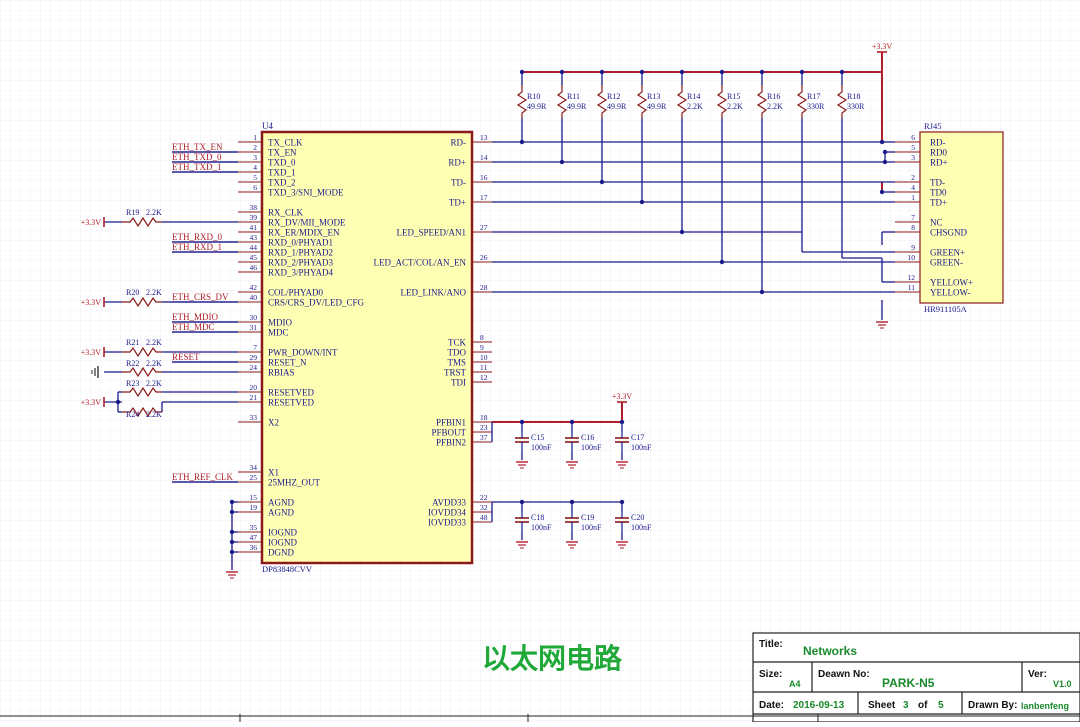 Image resolution: width=1080 pixels, height=727 pixels. Describe the element at coordinates (938, 203) in the screenshot. I see `rj45-pin-name: TD+` at that location.